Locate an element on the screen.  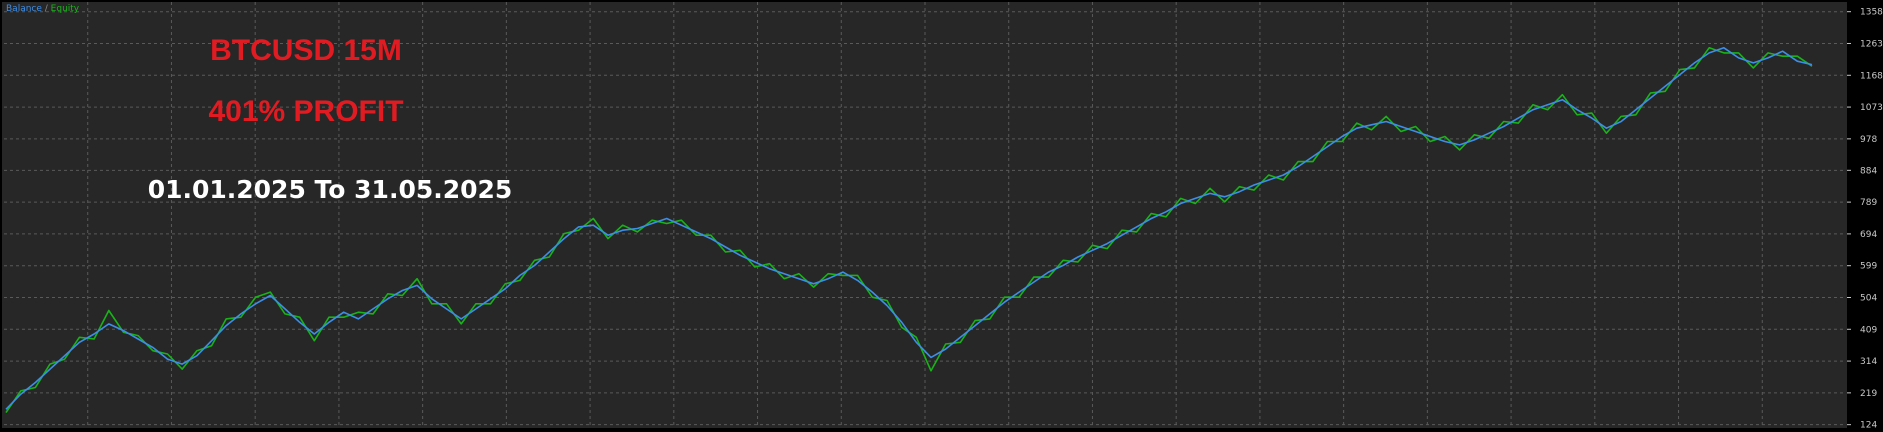
y-tick-label: 694 is located at coordinates (1868, 235).